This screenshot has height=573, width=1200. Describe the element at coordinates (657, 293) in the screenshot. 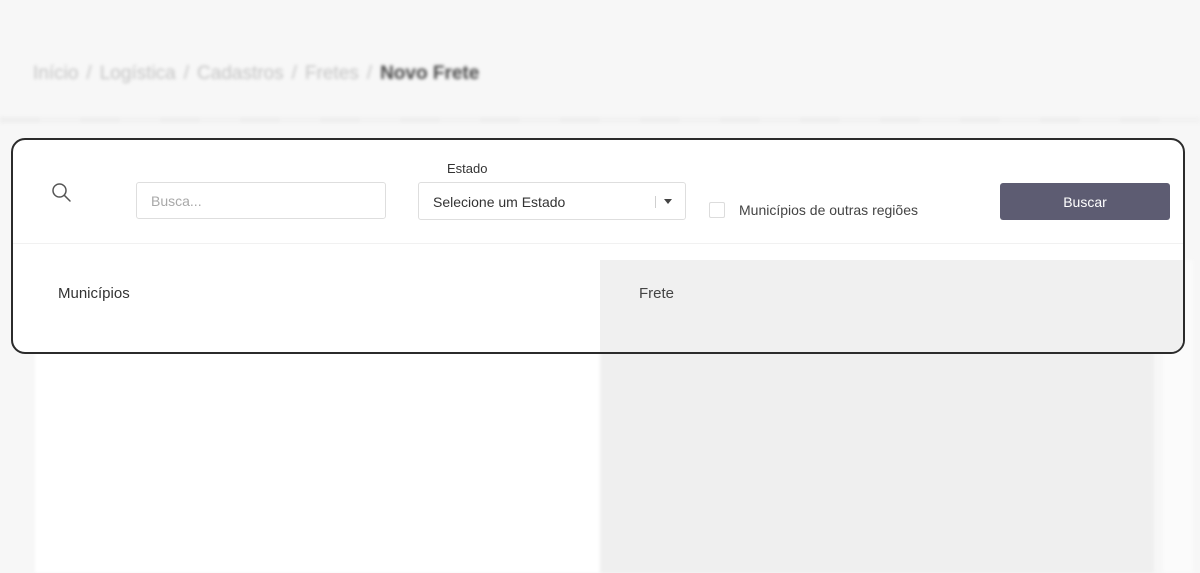

I see `frete-title: Frete` at that location.